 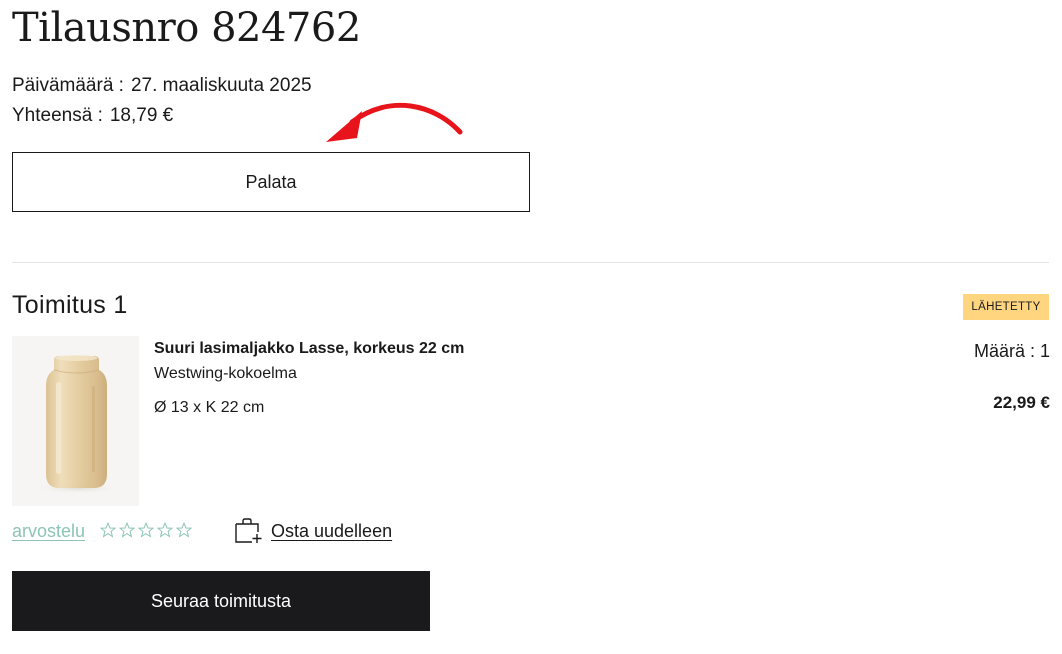 I want to click on glass-vase-image, so click(x=78, y=424).